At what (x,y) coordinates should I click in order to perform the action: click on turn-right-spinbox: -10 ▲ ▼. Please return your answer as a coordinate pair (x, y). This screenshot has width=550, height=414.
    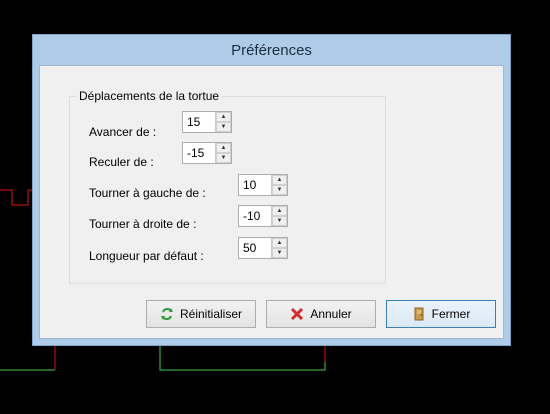
    Looking at the image, I should click on (263, 216).